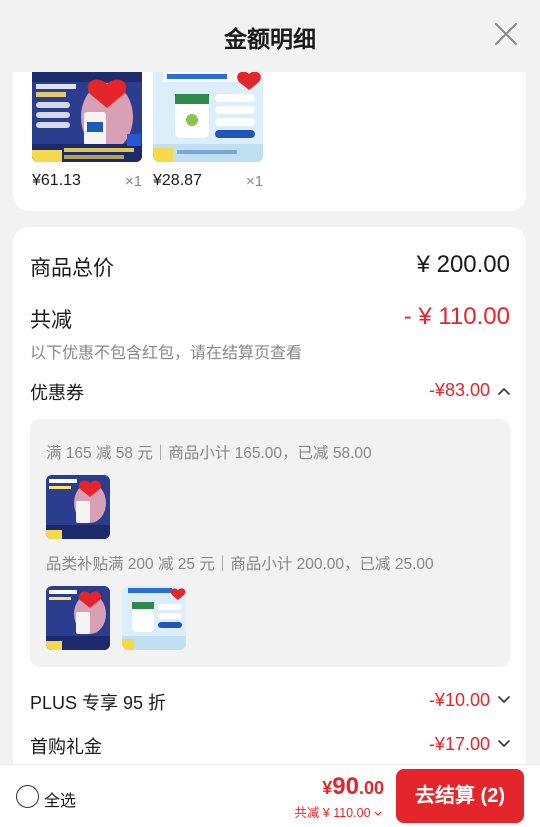  I want to click on select-all-label: 全选, so click(60, 799).